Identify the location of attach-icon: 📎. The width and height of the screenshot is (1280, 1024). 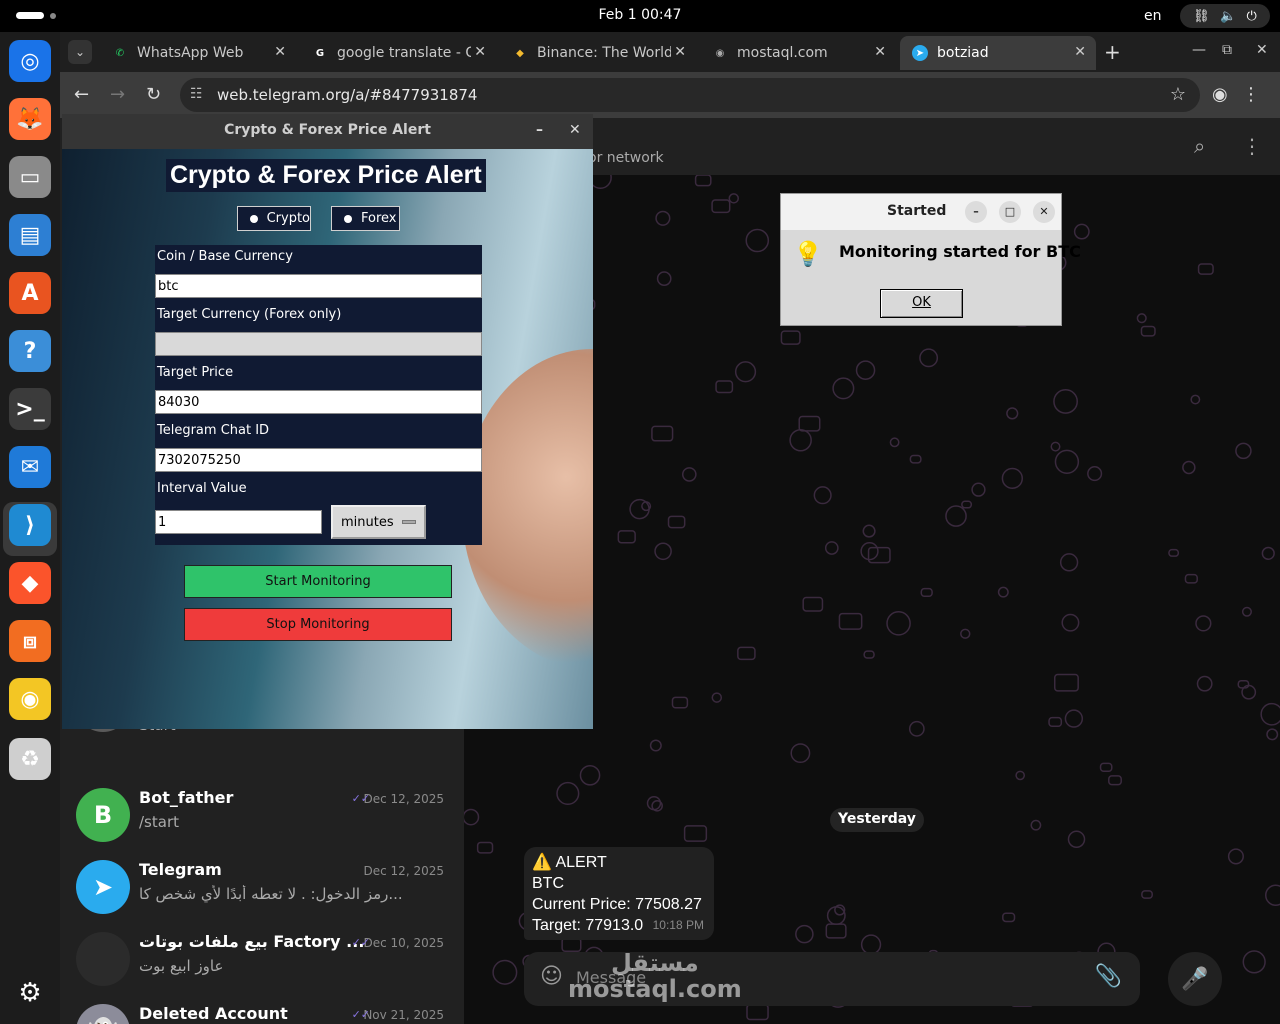
(1108, 976).